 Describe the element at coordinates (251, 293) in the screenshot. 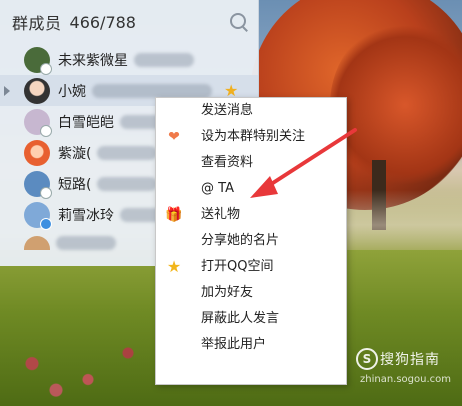

I see `menu-item-add-friend: 加为好友` at that location.